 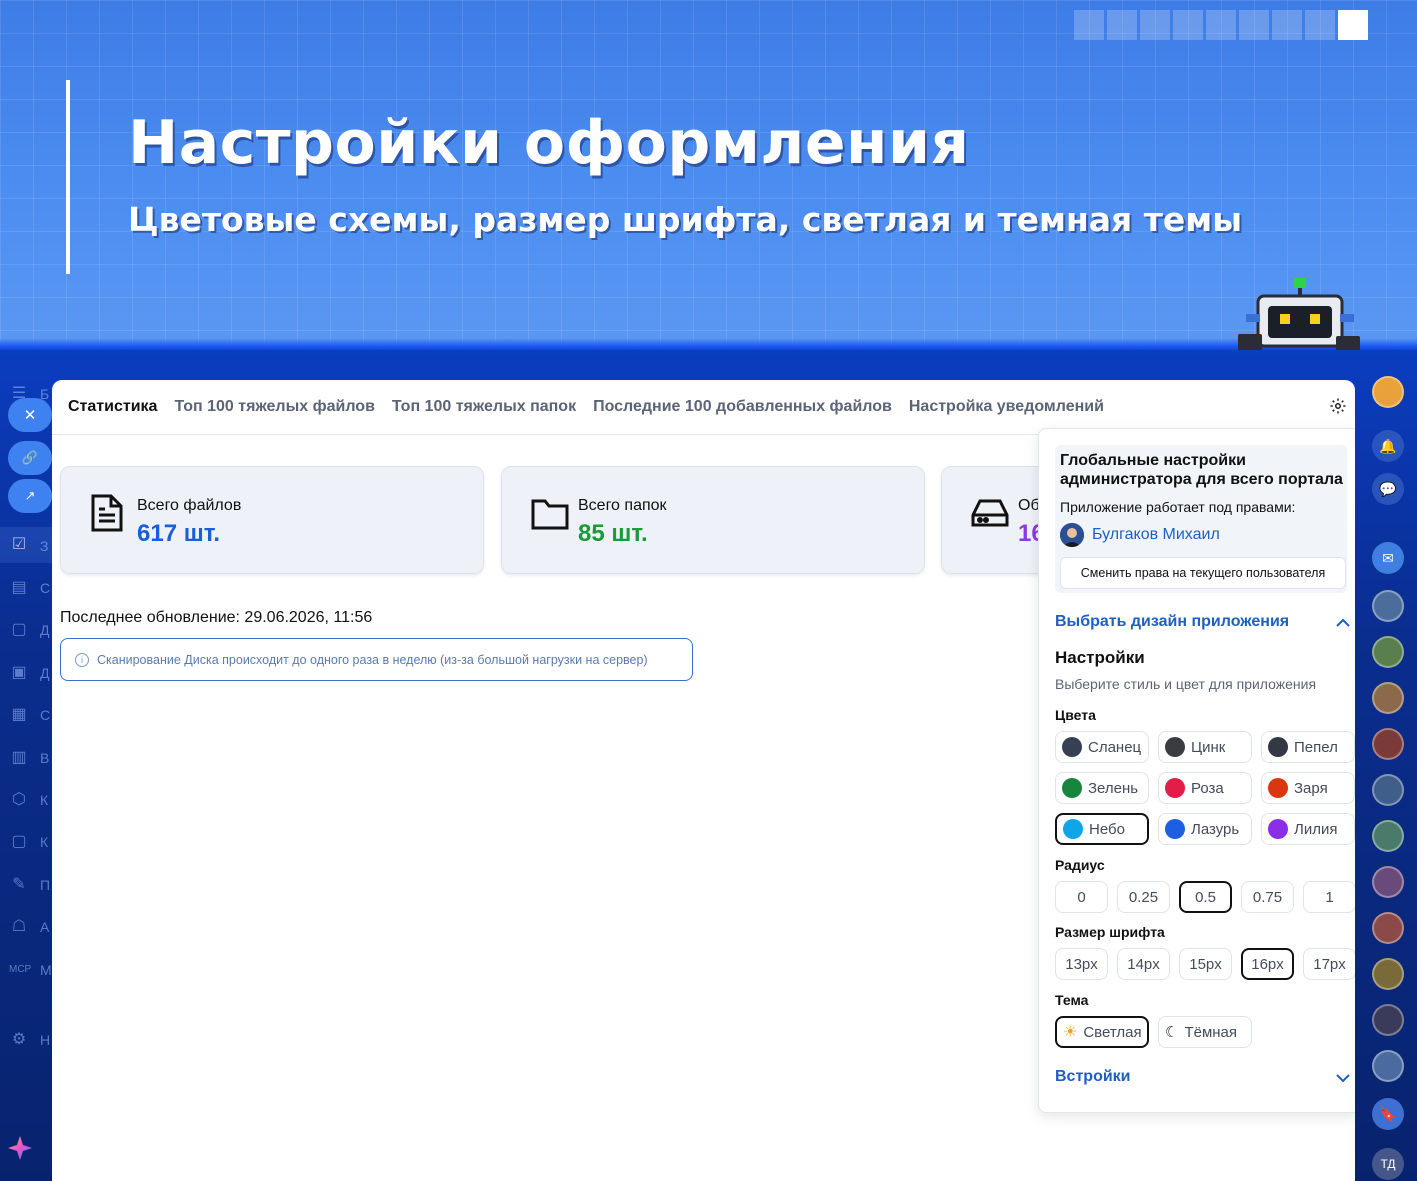 What do you see at coordinates (1143, 964) in the screenshot?
I see `font-option-14: 14px` at bounding box center [1143, 964].